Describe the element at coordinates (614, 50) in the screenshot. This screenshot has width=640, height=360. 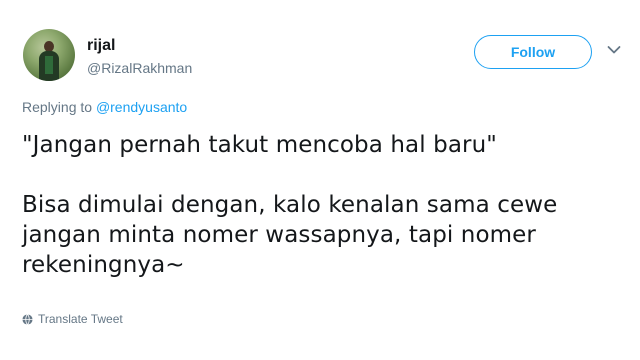
I see `chevron-down-icon` at that location.